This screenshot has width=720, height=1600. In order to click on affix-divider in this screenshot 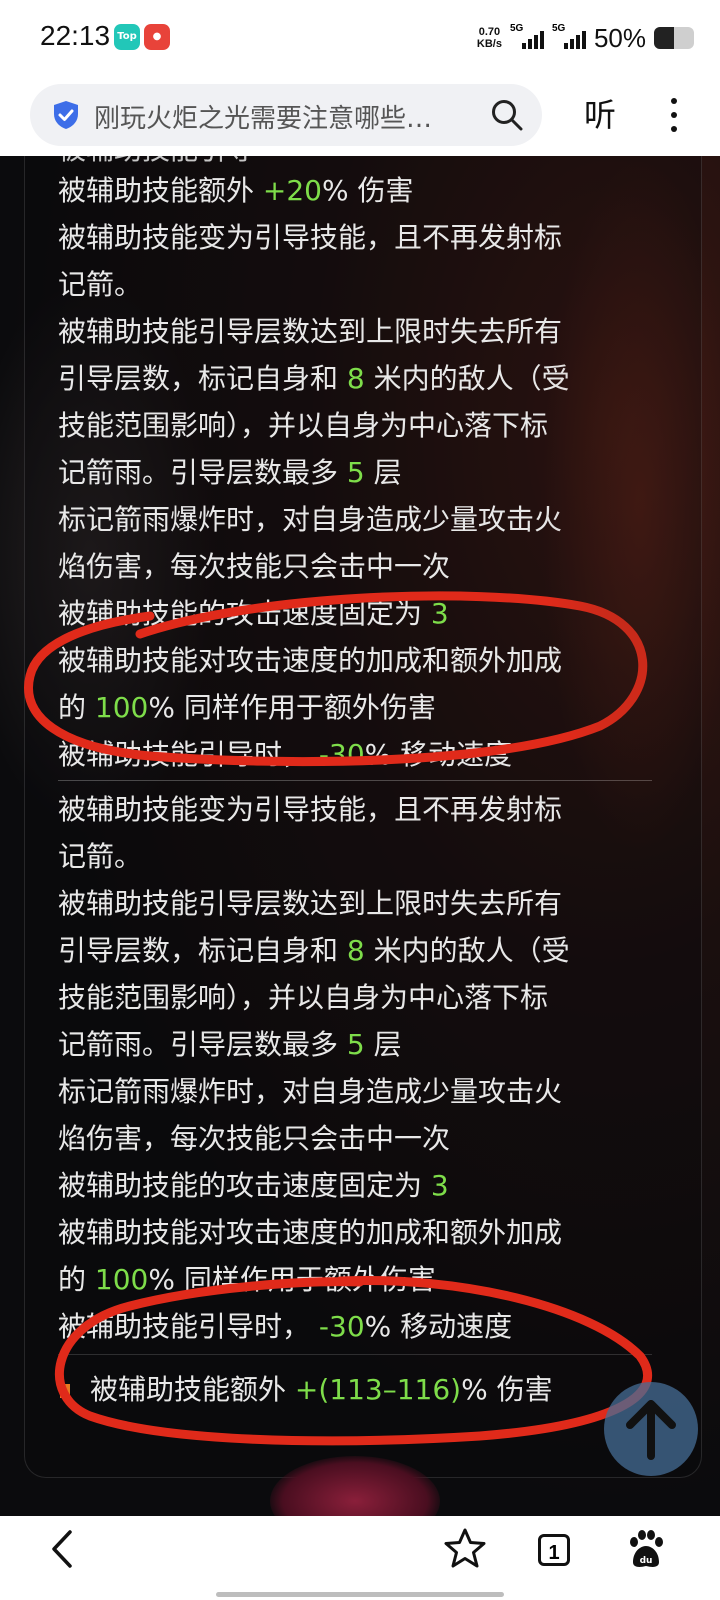, I will do `click(355, 1354)`.